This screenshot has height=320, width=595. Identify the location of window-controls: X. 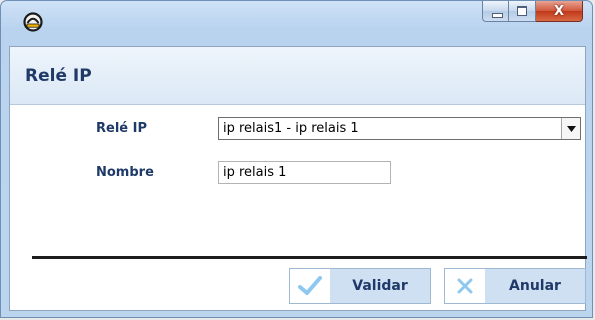
(532, 11).